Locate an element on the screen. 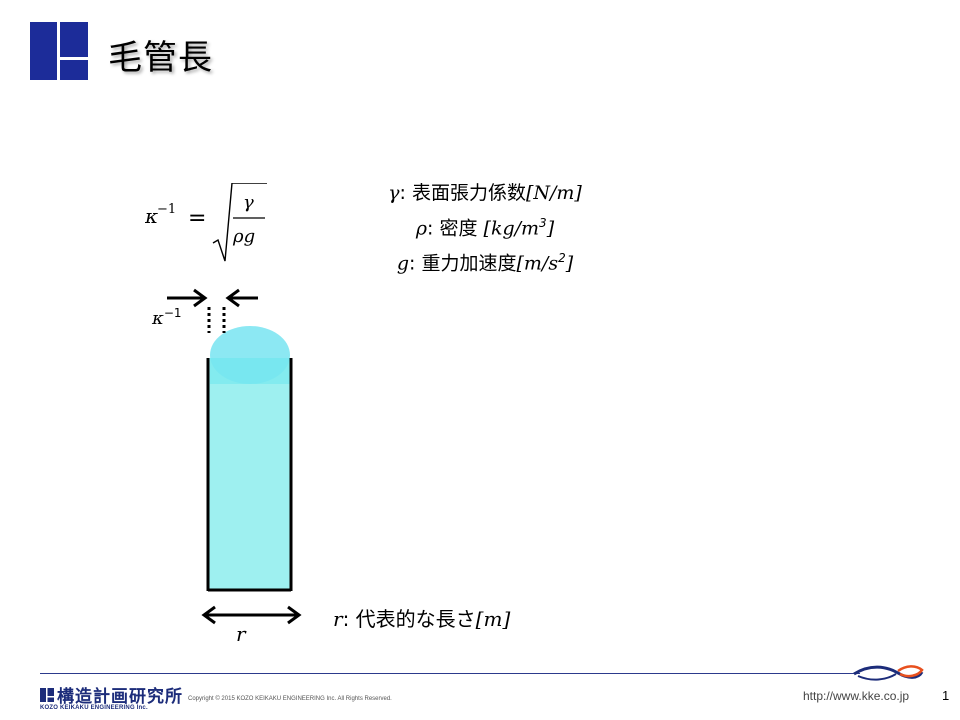 This screenshot has height=720, width=960. footer-divider is located at coordinates (450, 673).